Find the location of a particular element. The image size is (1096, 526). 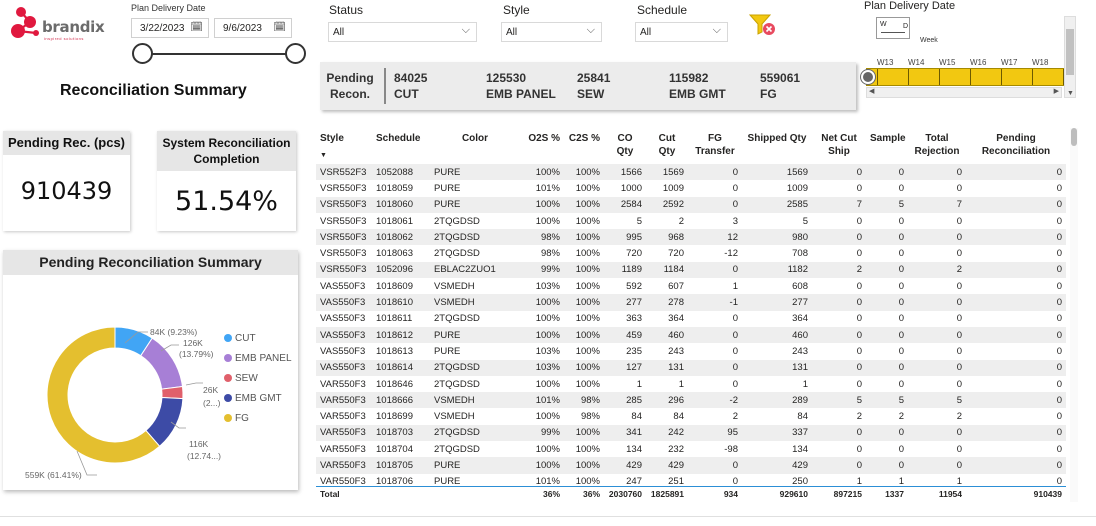

date-range-end-handle is located at coordinates (295, 53).